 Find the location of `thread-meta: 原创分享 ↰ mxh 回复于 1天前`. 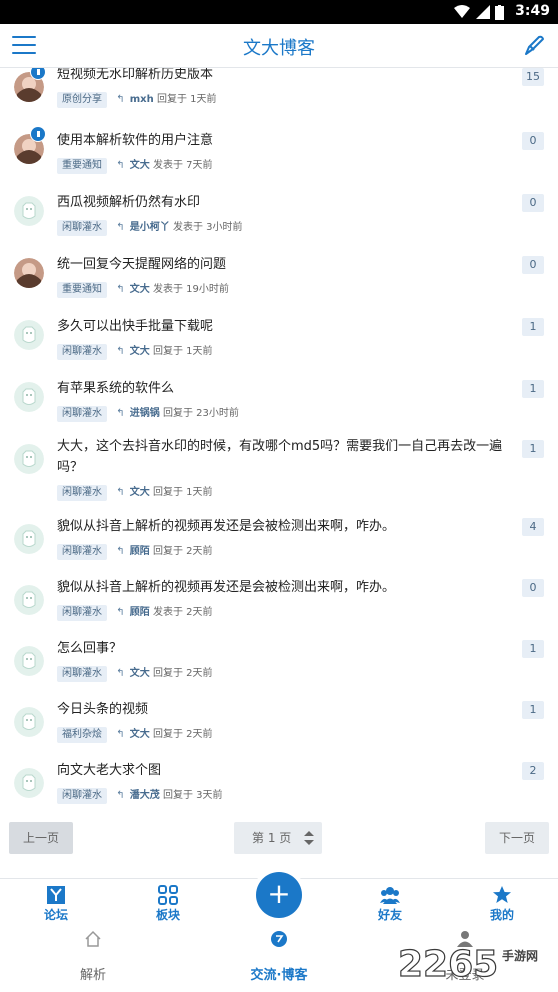

thread-meta: 原创分享 ↰ mxh 回复于 1天前 is located at coordinates (137, 99).